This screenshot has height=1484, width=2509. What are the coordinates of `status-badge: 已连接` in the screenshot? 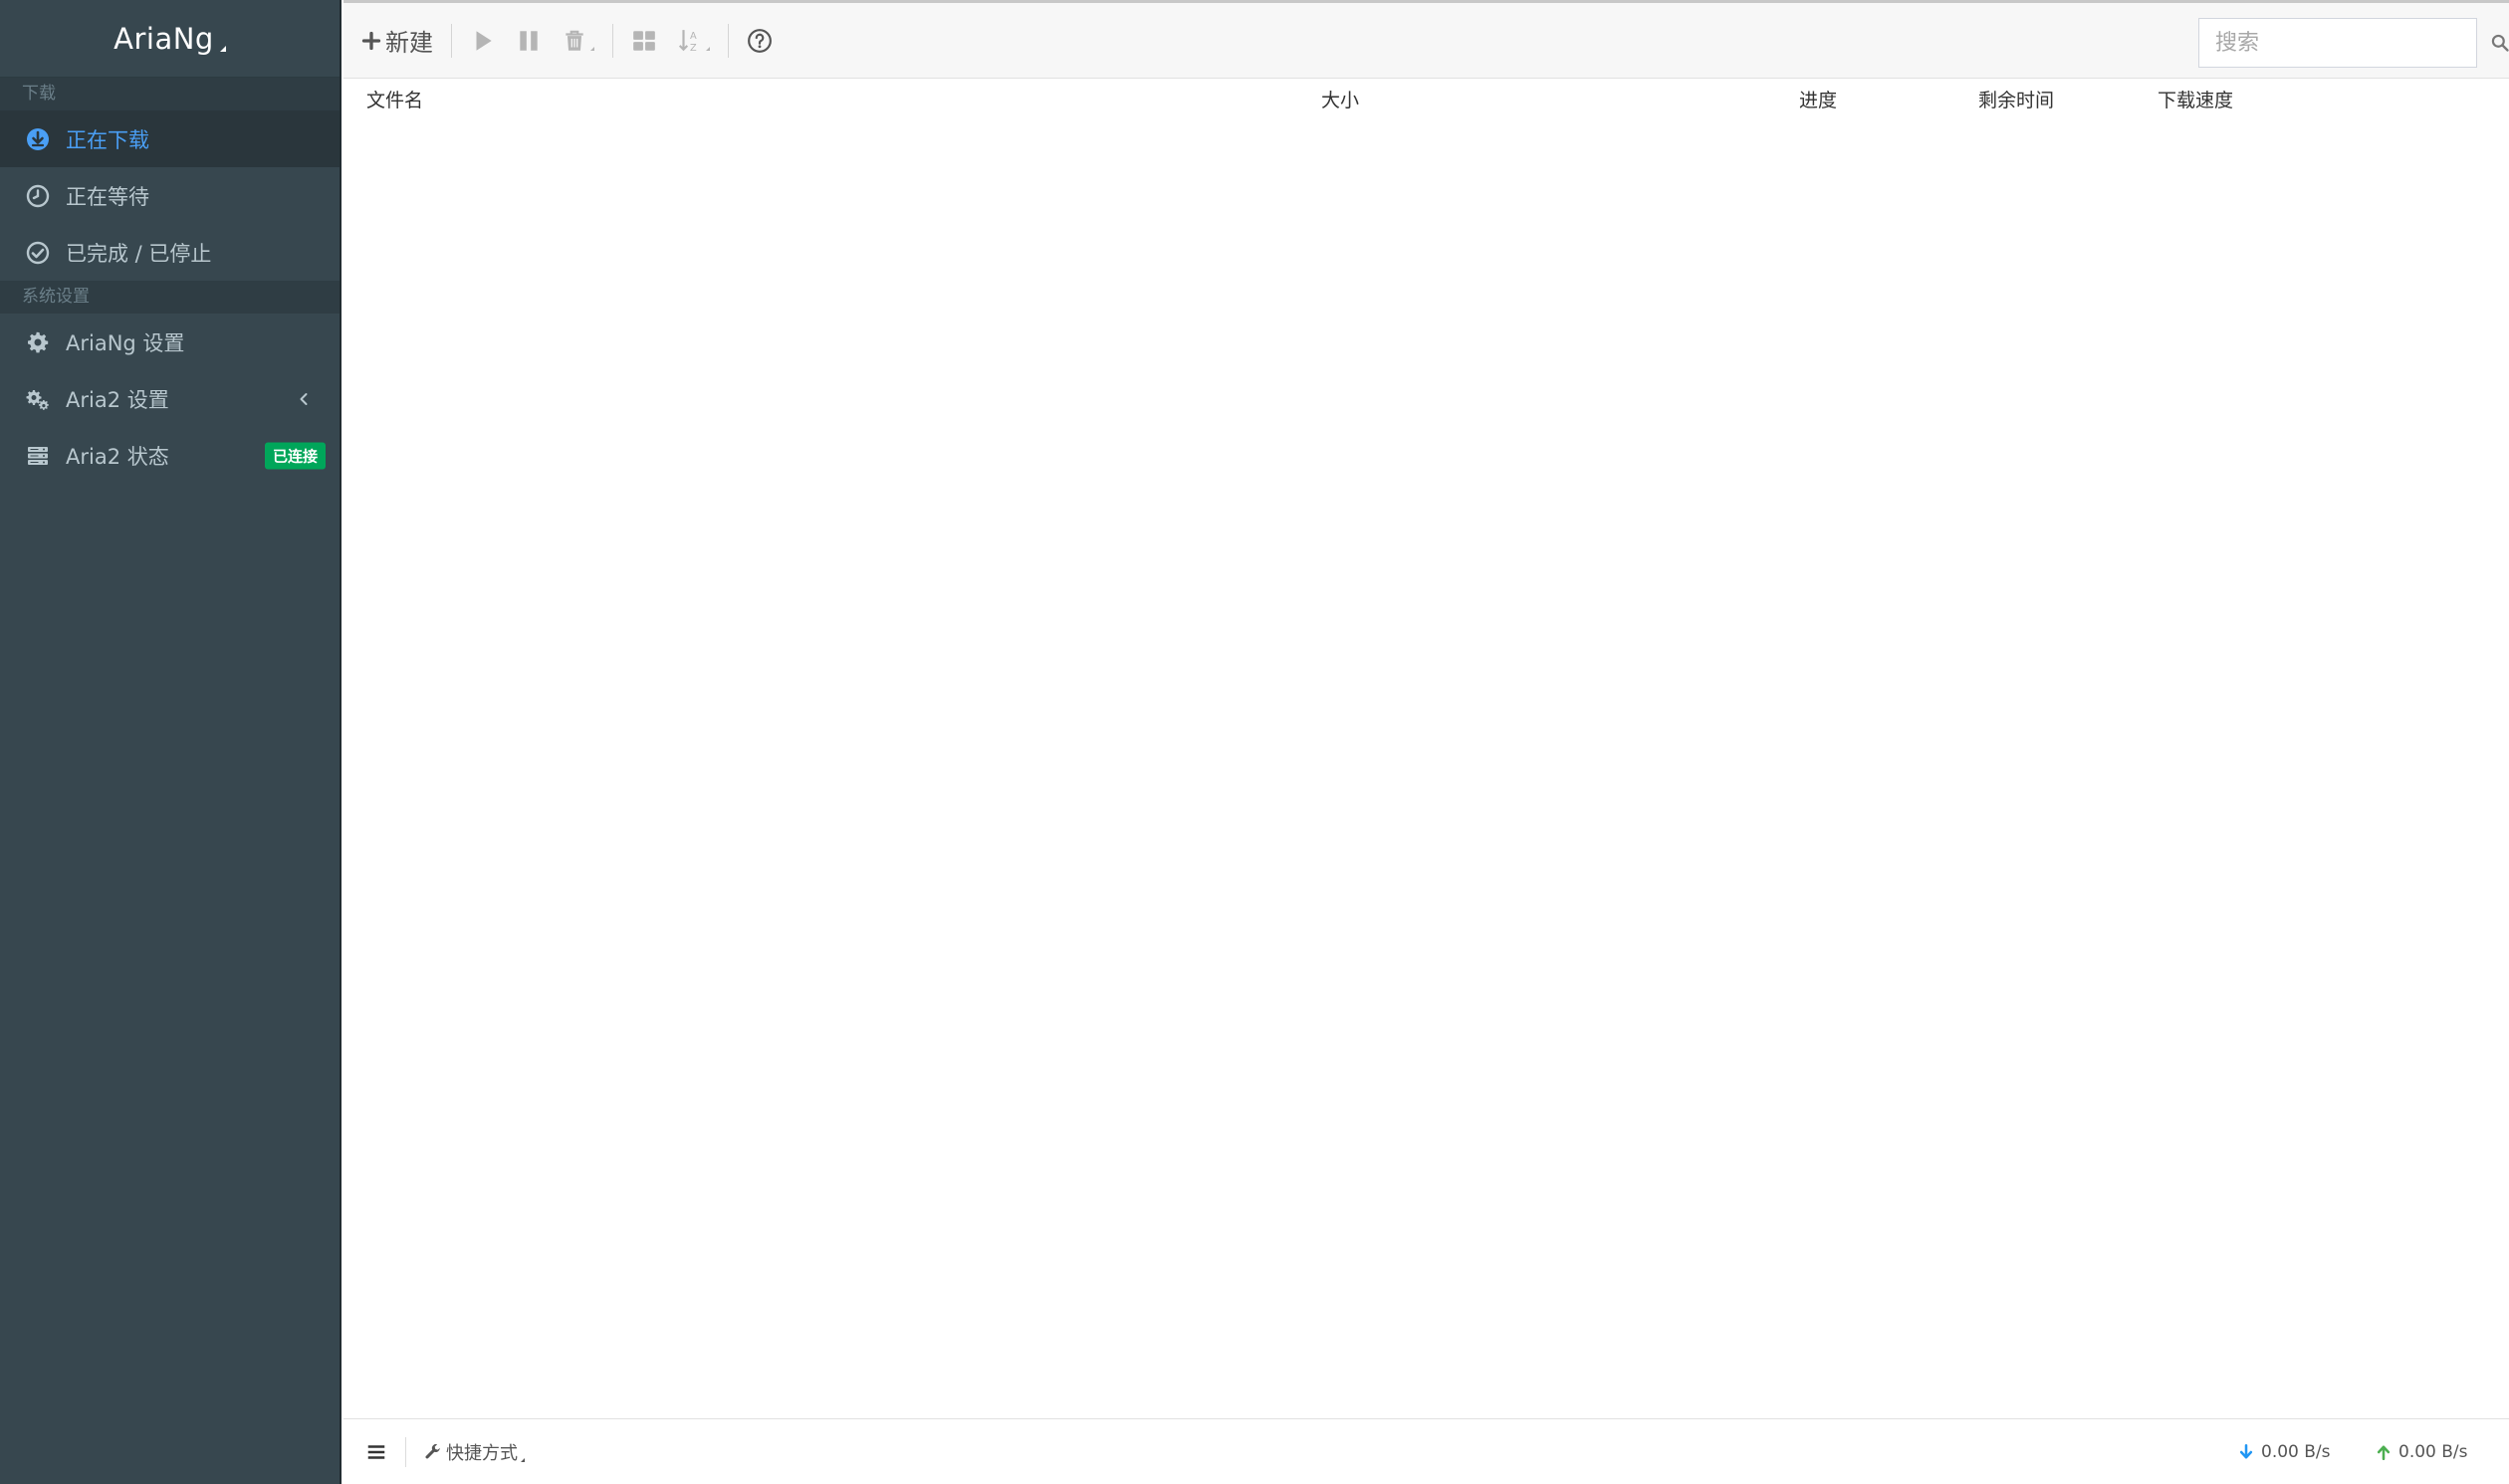 It's located at (295, 456).